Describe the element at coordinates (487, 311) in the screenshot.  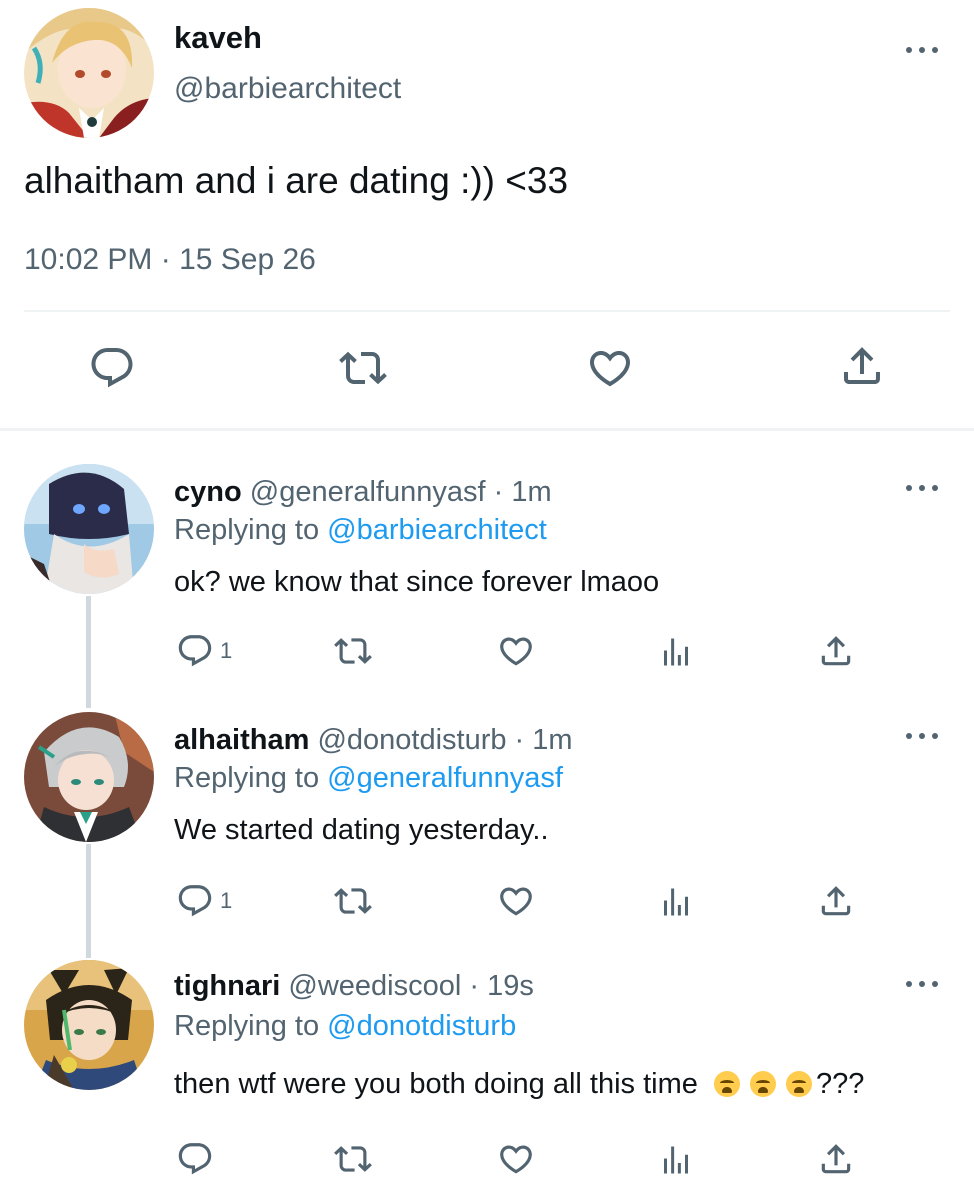
I see `divider` at that location.